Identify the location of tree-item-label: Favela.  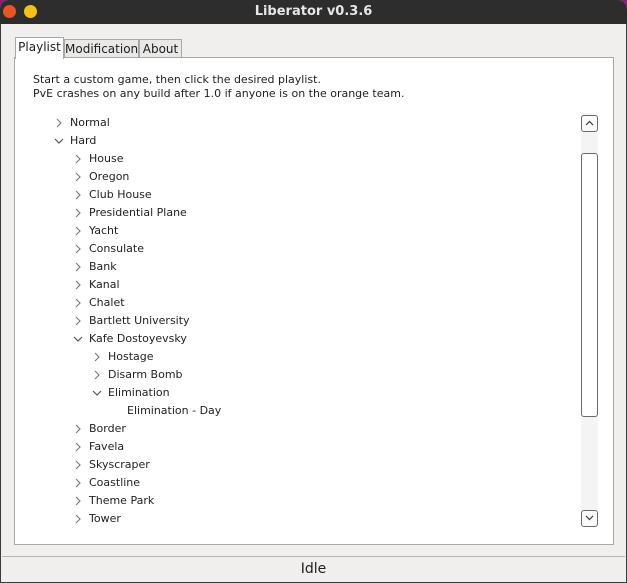
(107, 446).